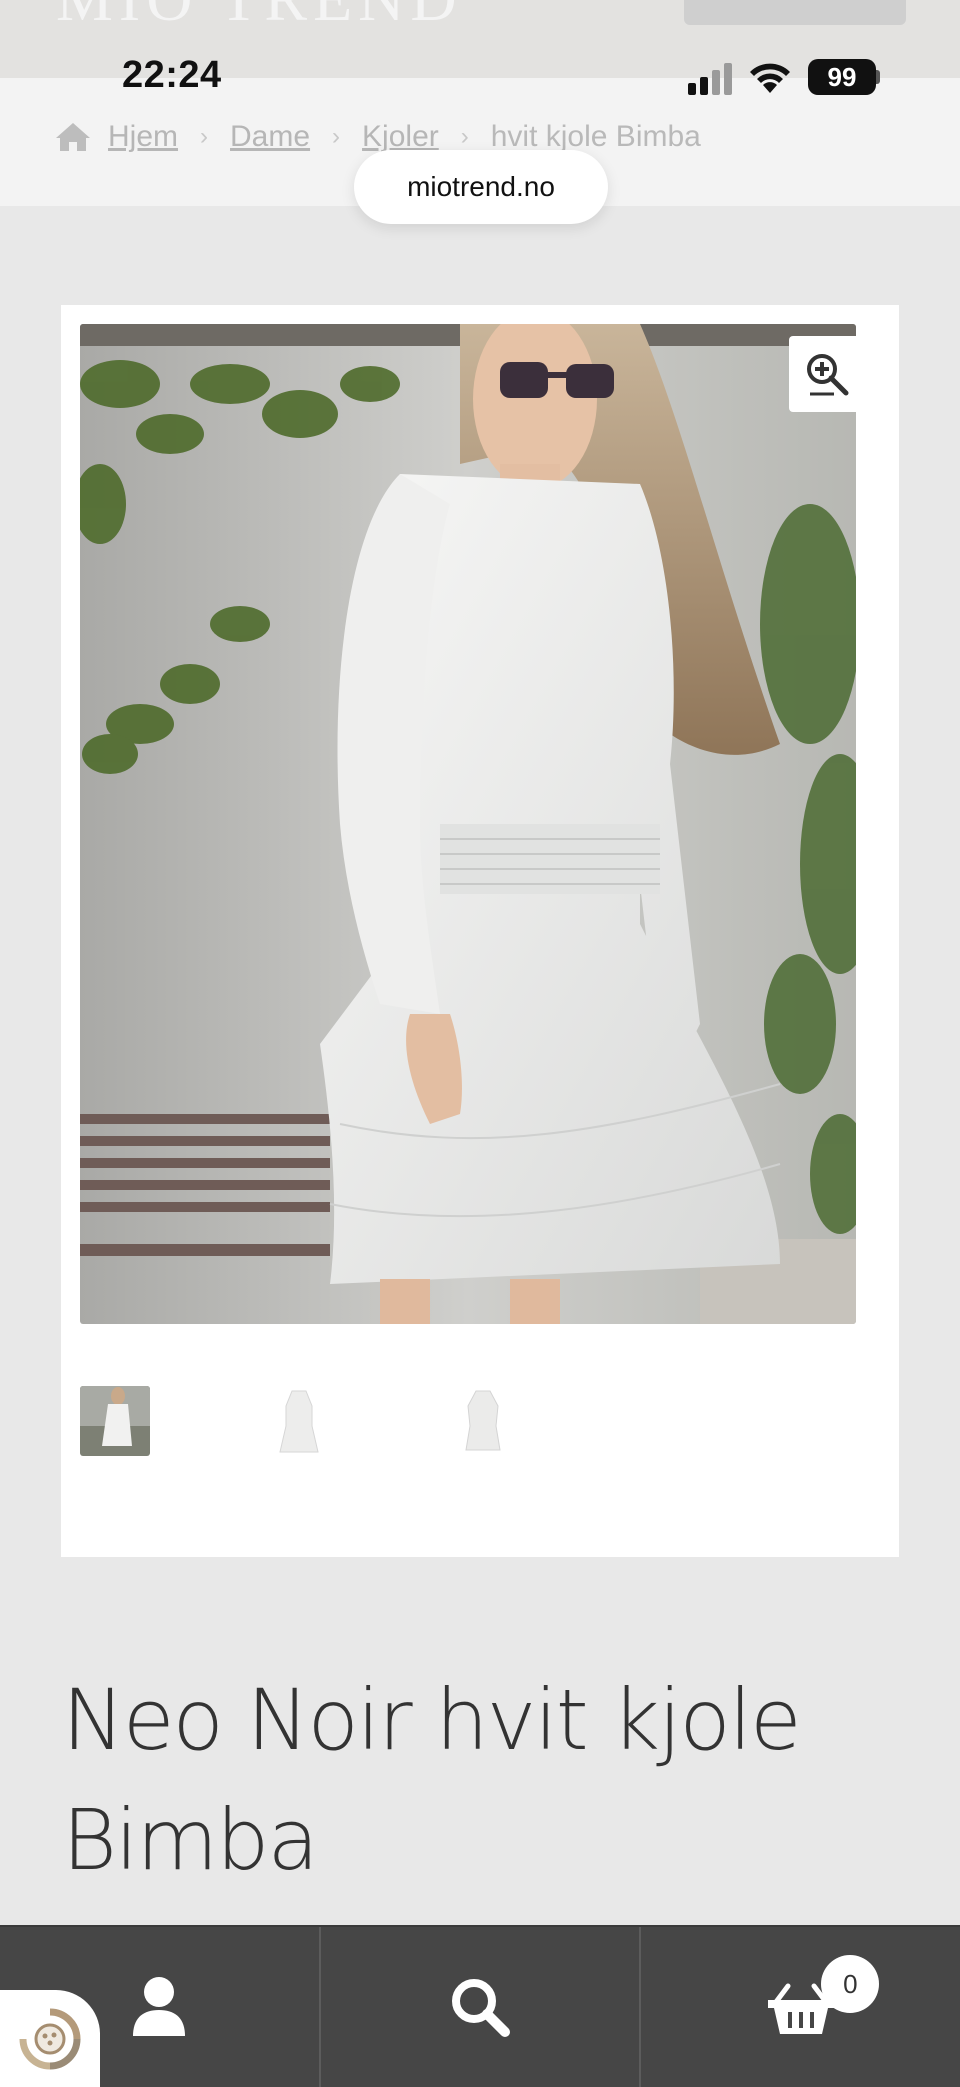  What do you see at coordinates (712, 79) in the screenshot?
I see `cellular-signal-icon` at bounding box center [712, 79].